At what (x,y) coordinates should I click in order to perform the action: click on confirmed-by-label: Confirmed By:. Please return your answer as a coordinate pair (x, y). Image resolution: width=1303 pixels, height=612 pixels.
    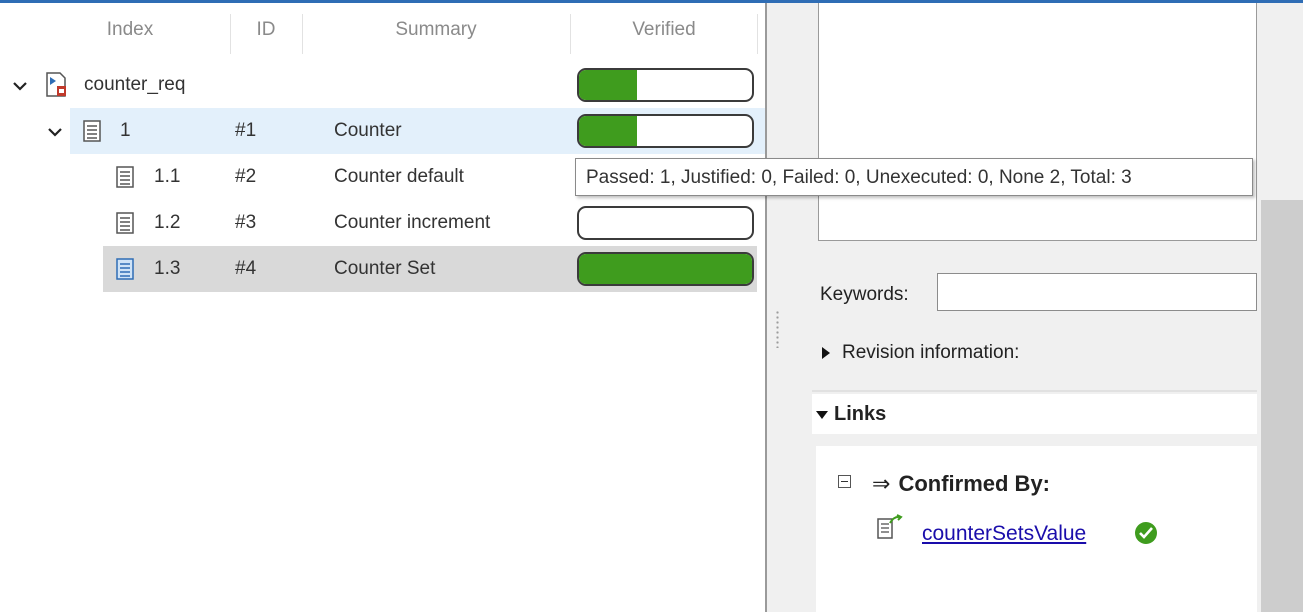
    Looking at the image, I should click on (974, 483).